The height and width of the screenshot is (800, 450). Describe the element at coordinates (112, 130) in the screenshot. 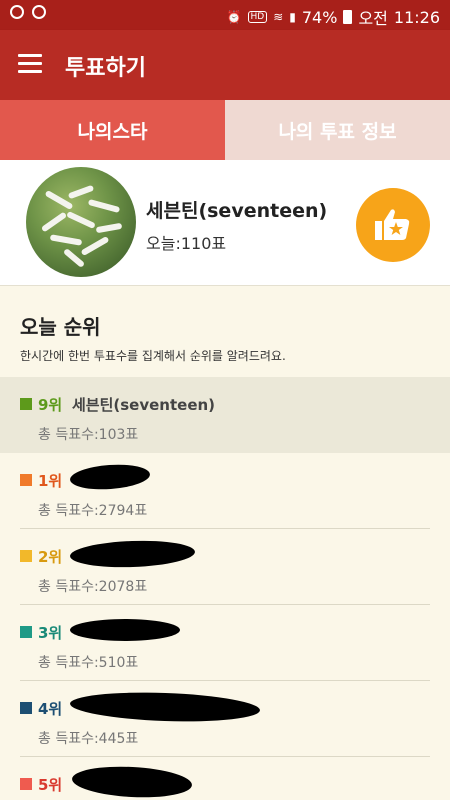

I see `tab-my-star: 나의스타` at that location.